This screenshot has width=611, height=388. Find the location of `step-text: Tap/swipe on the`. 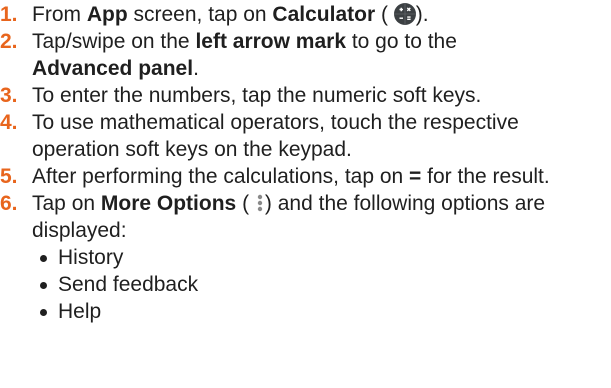

step-text: Tap/swipe on the is located at coordinates (114, 41).